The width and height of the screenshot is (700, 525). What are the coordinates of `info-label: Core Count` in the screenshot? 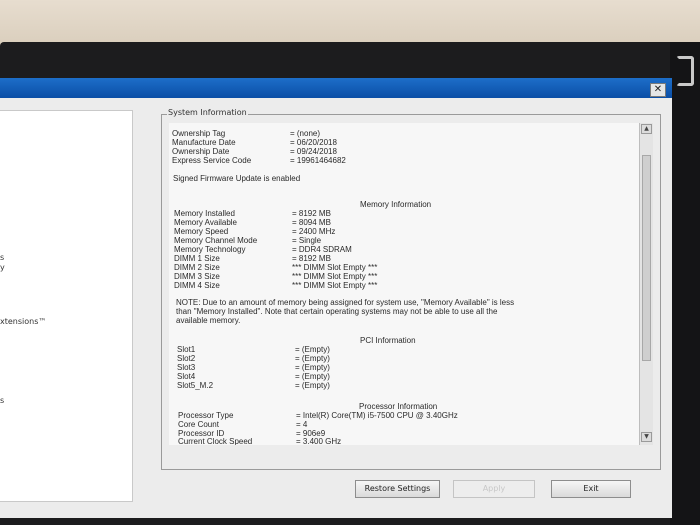 It's located at (198, 424).